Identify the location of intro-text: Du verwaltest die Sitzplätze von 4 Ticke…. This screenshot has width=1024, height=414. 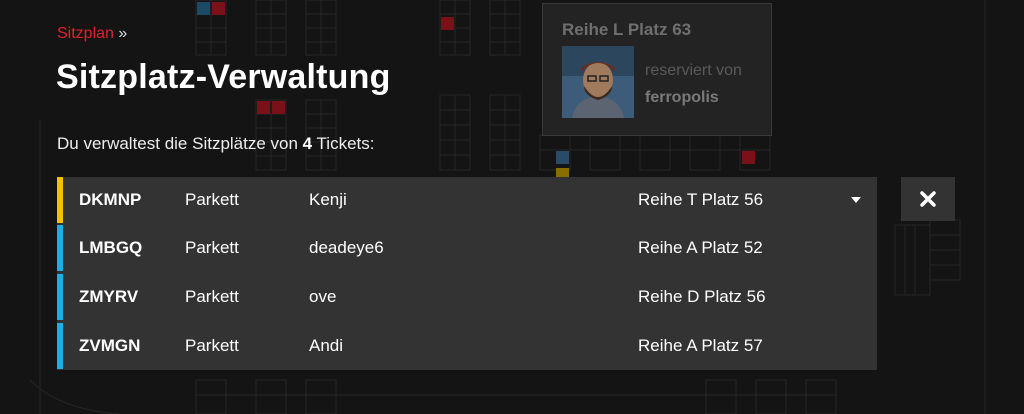
(216, 144).